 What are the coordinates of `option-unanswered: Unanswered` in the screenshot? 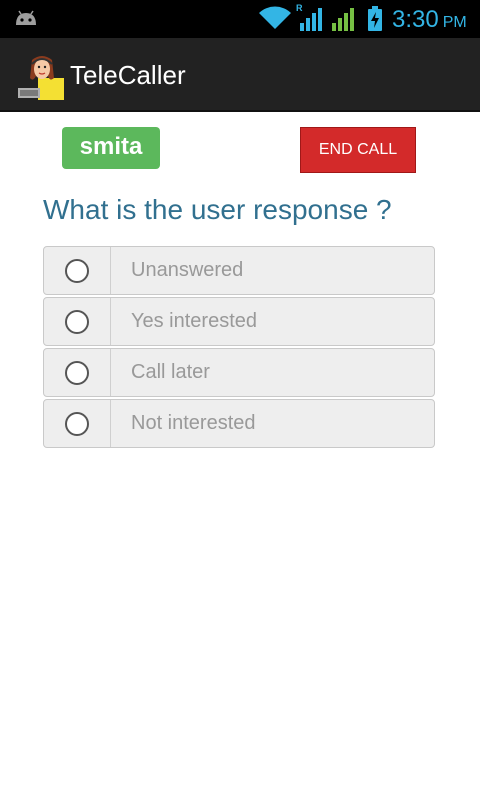 It's located at (239, 270).